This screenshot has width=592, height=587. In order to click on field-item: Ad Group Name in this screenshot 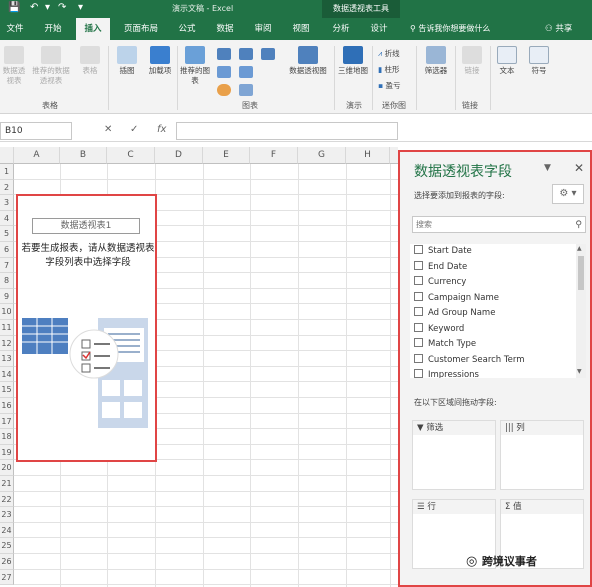, I will do `click(454, 313)`.